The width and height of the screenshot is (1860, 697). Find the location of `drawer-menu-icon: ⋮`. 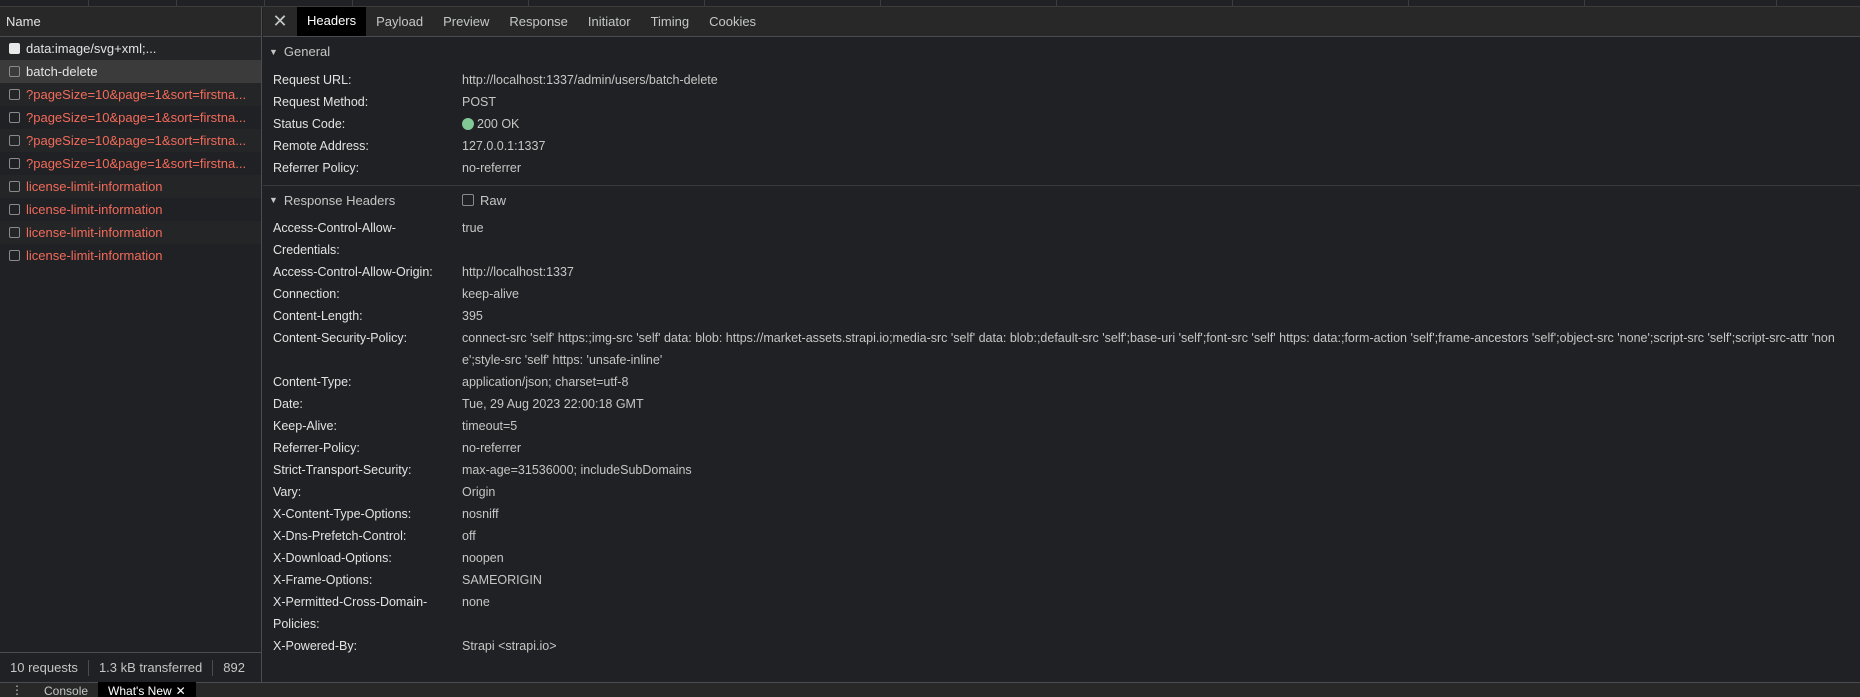

drawer-menu-icon: ⋮ is located at coordinates (17, 690).